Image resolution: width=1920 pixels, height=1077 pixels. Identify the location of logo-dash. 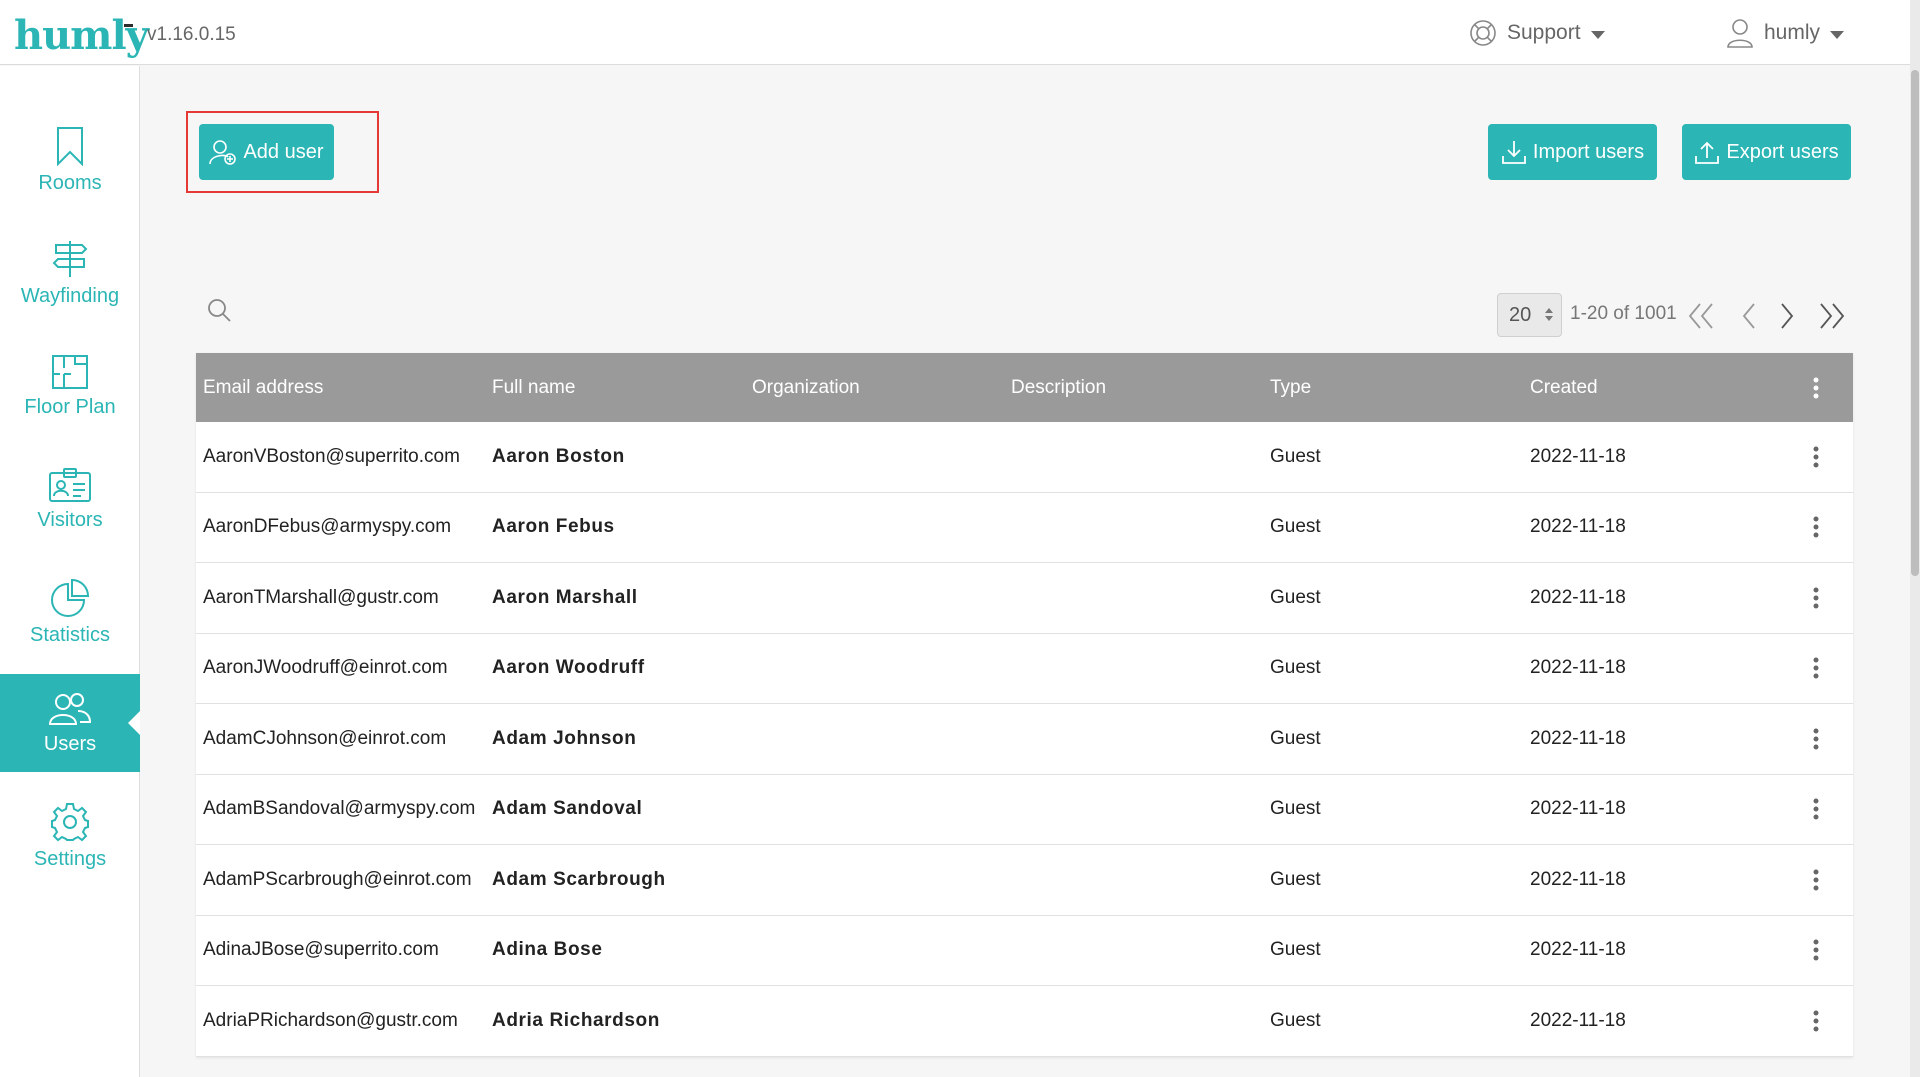
(128, 25).